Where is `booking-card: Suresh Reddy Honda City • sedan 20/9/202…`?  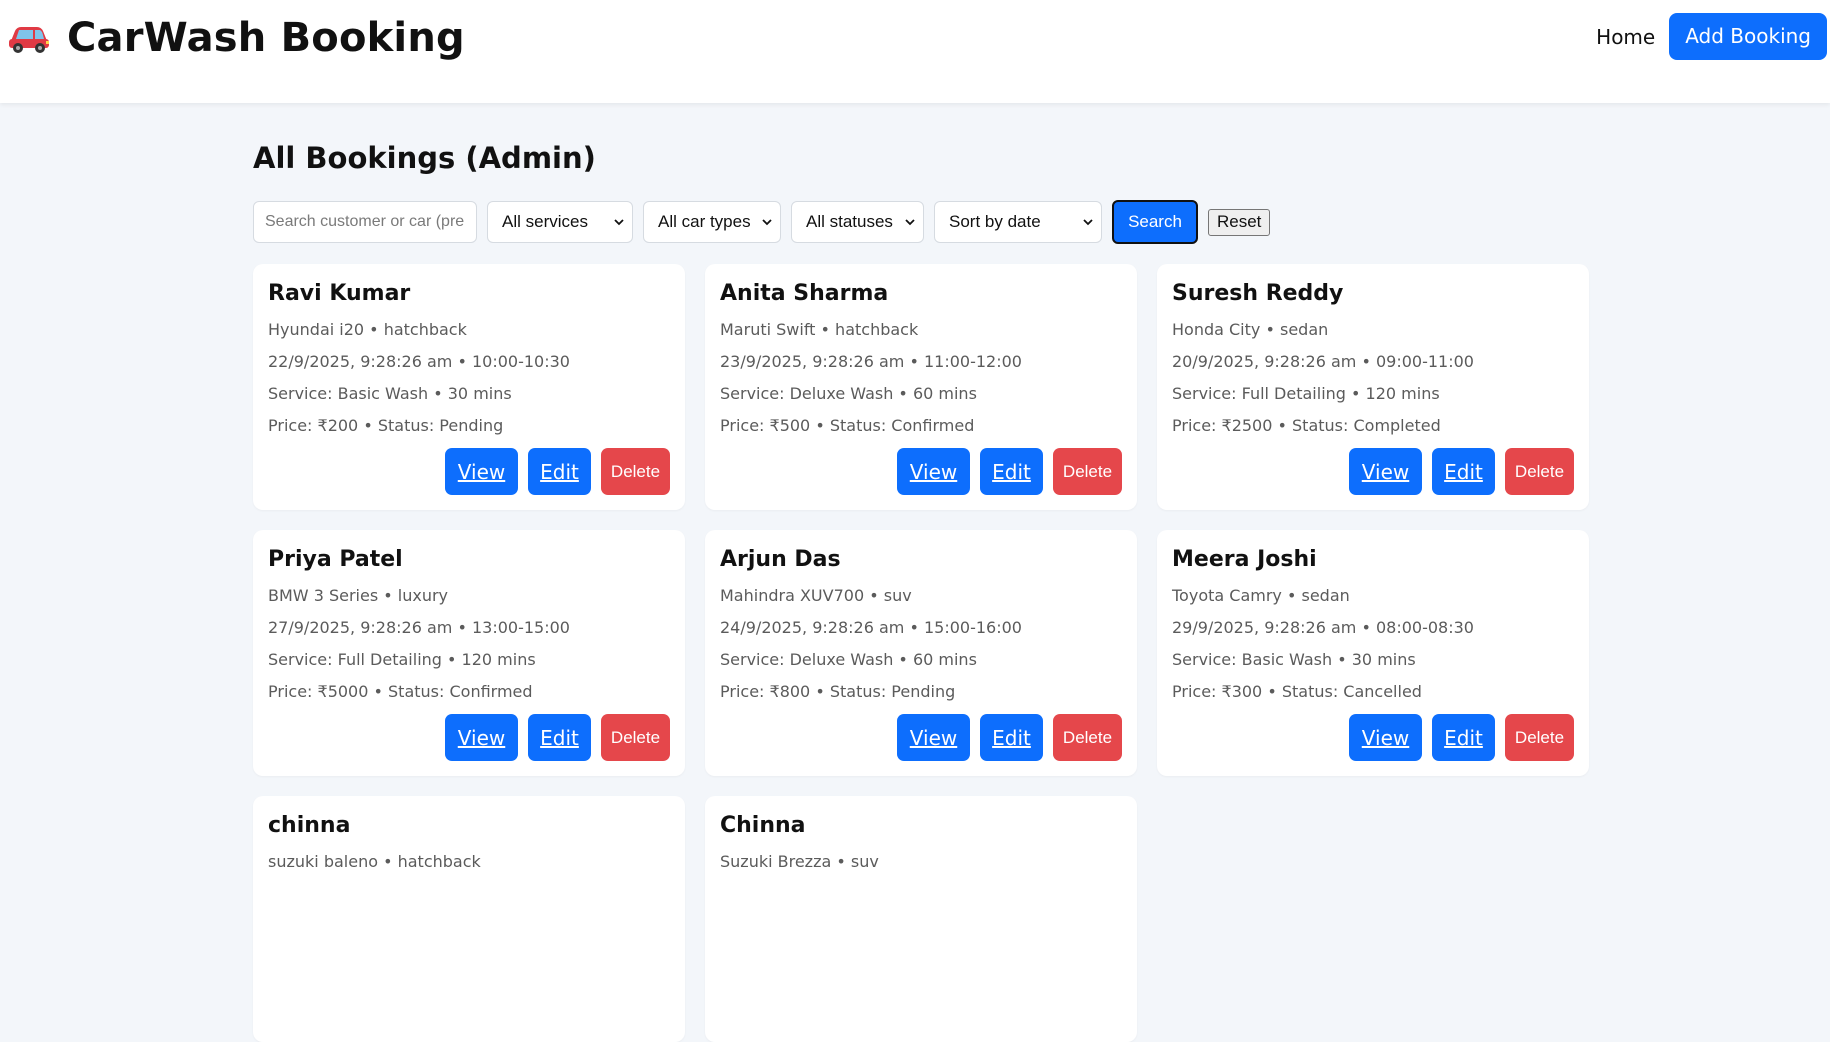
booking-card: Suresh Reddy Honda City • sedan 20/9/202… is located at coordinates (1373, 387).